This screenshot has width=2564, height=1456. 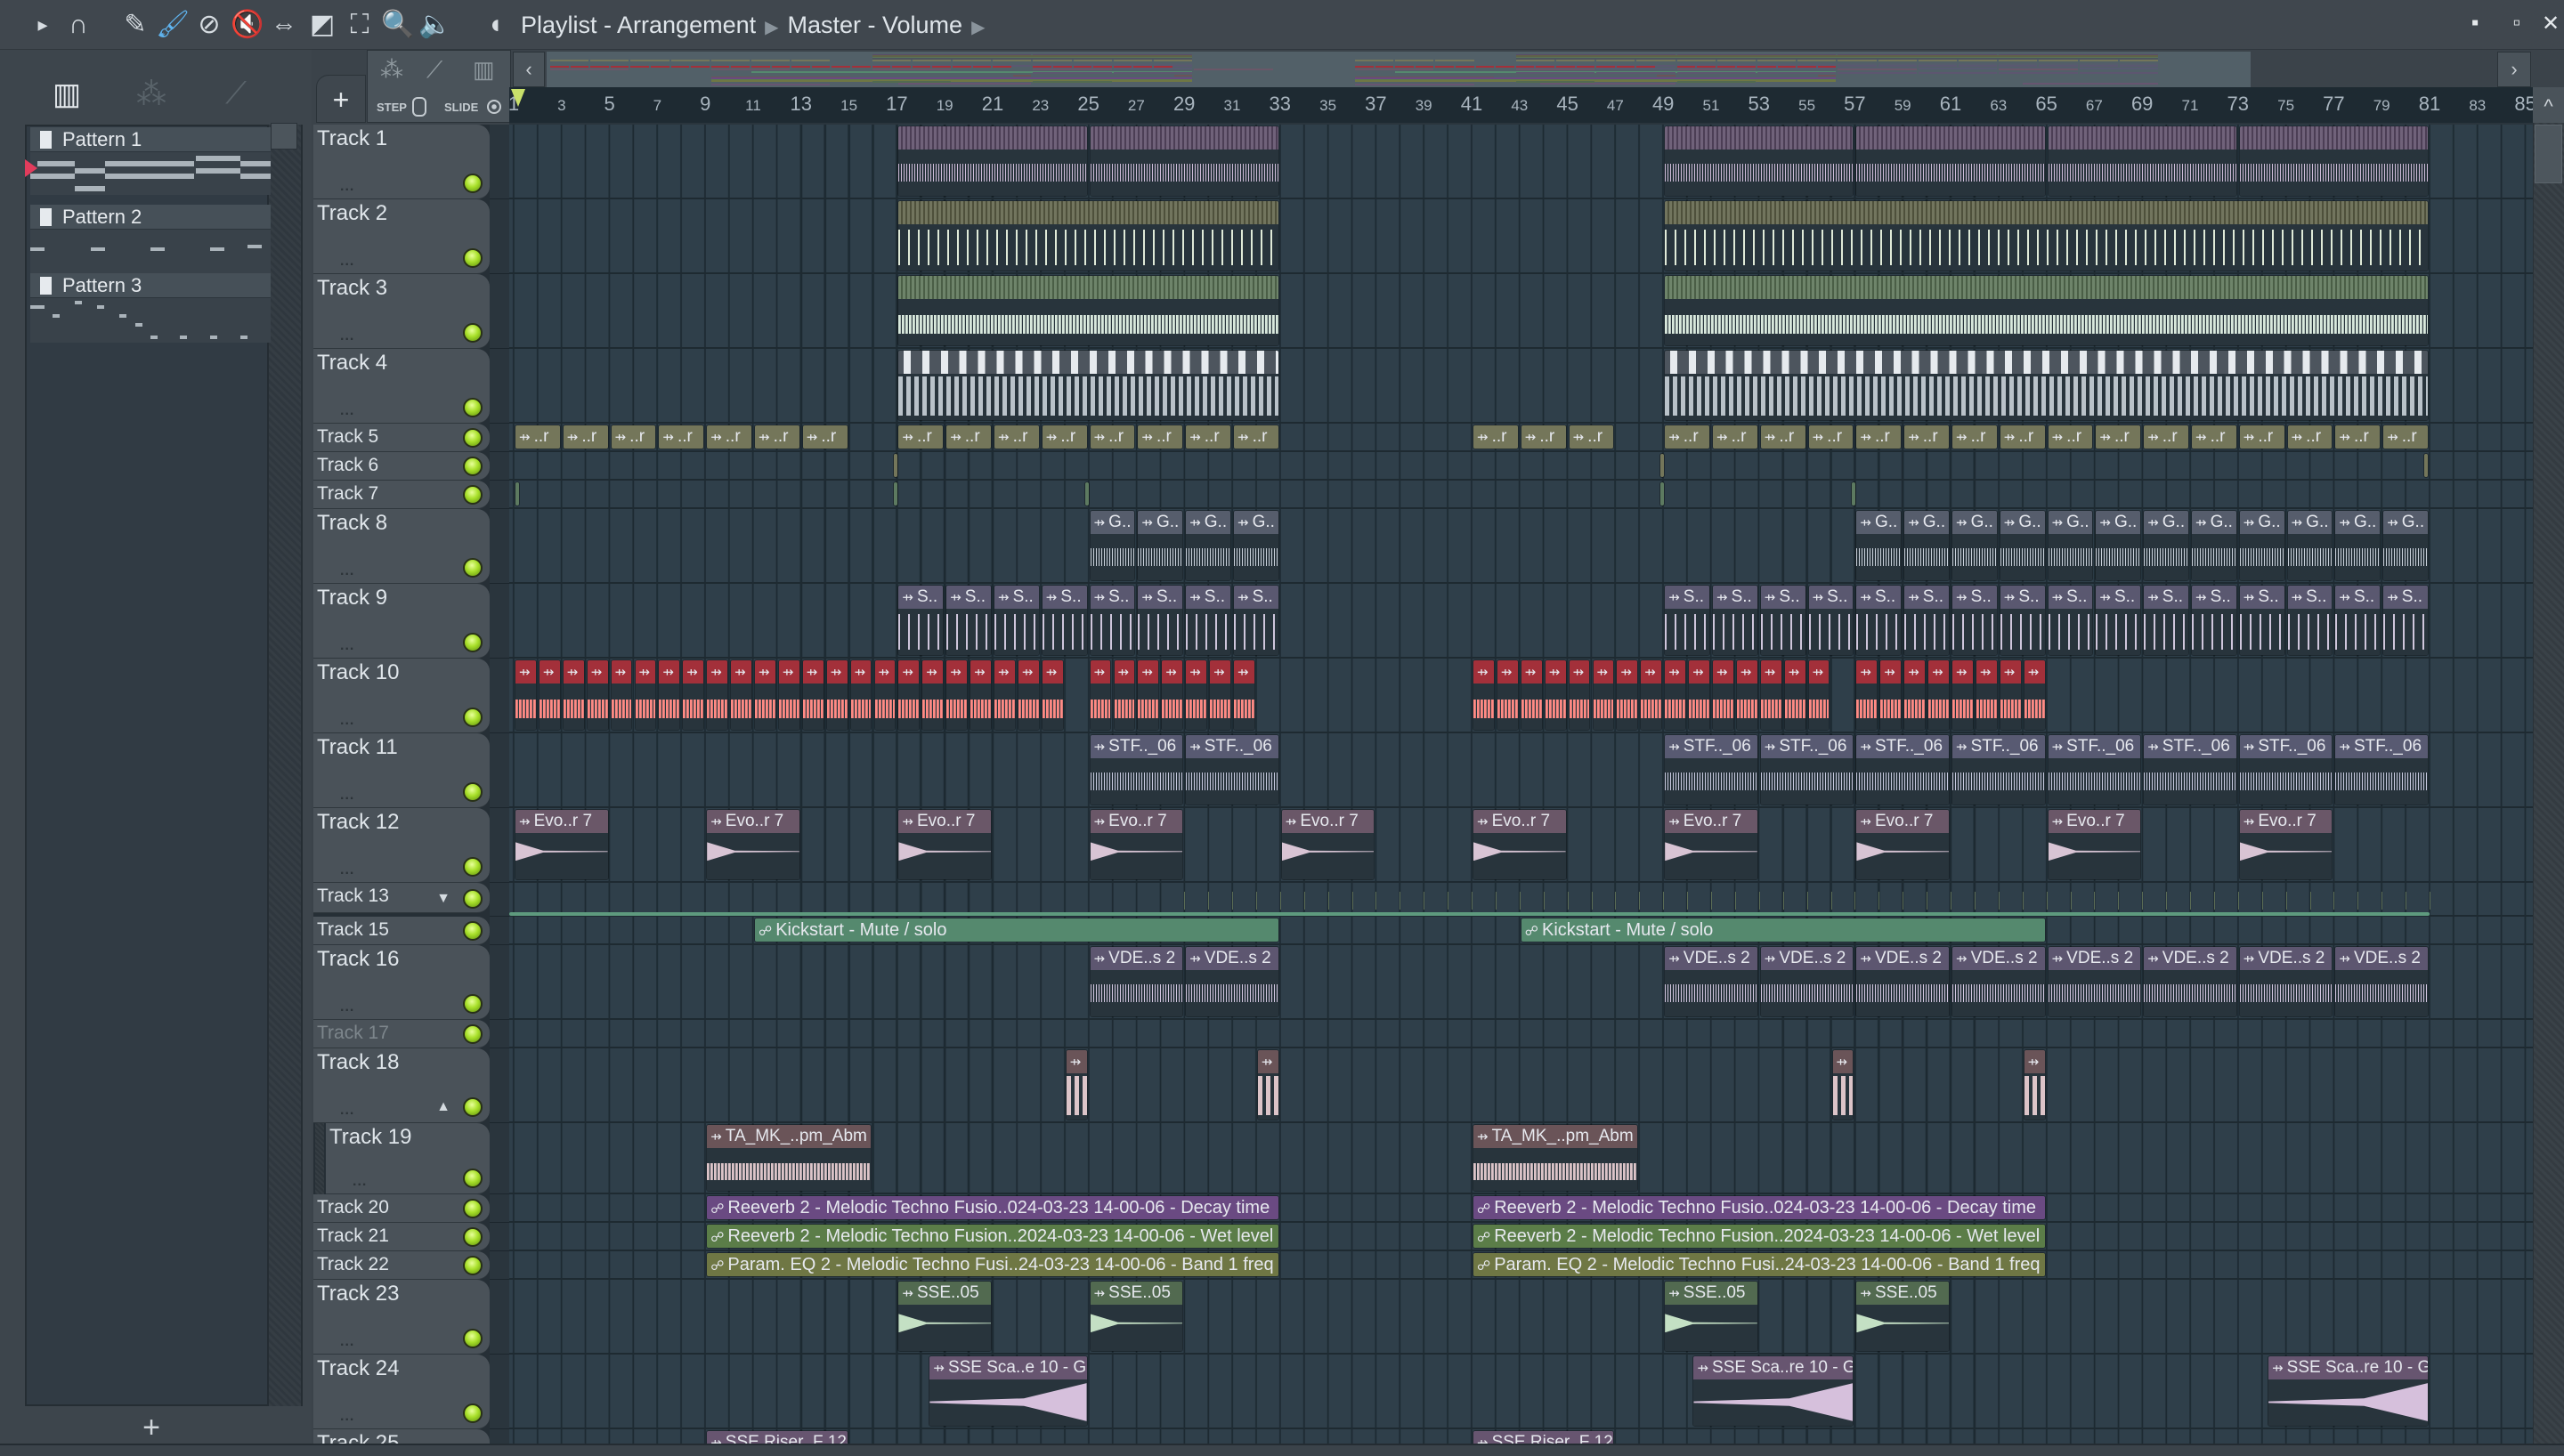 I want to click on scroll-right-button: ›, so click(x=2514, y=69).